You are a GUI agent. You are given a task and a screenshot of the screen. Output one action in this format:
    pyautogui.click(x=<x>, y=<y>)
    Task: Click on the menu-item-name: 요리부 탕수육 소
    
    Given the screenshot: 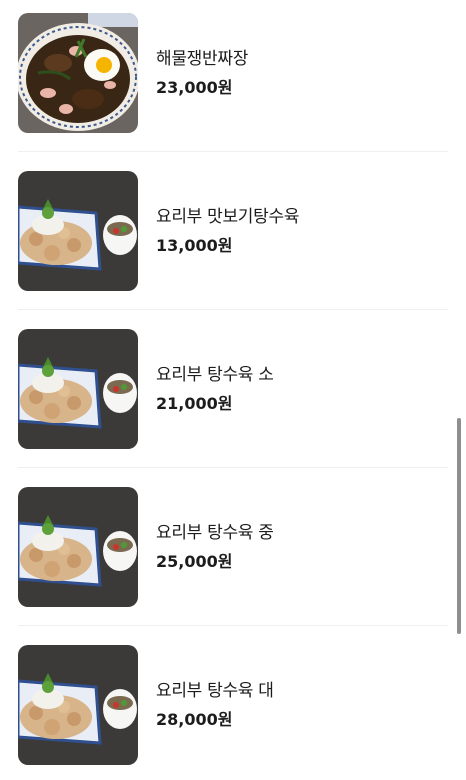 What is the action you would take?
    pyautogui.click(x=215, y=375)
    